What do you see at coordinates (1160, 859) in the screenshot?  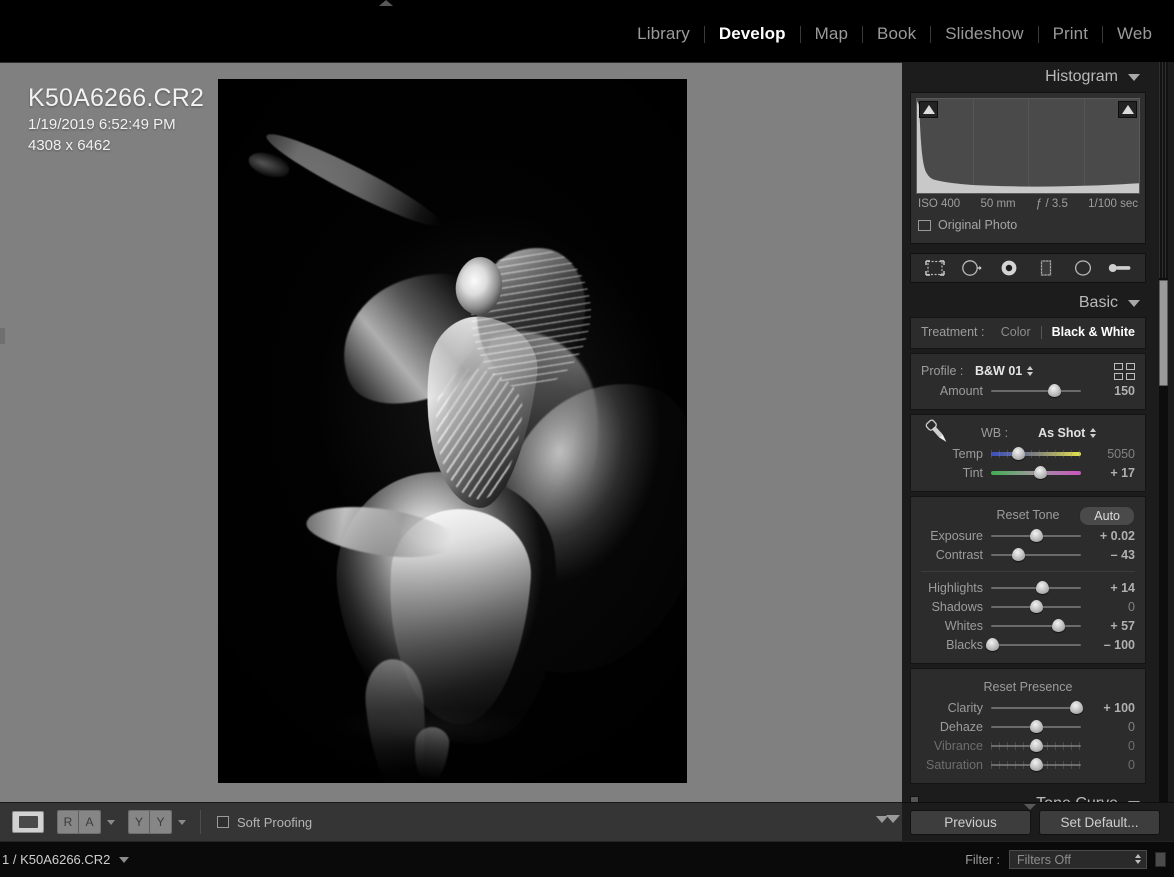 I see `filter-lock-toggle` at bounding box center [1160, 859].